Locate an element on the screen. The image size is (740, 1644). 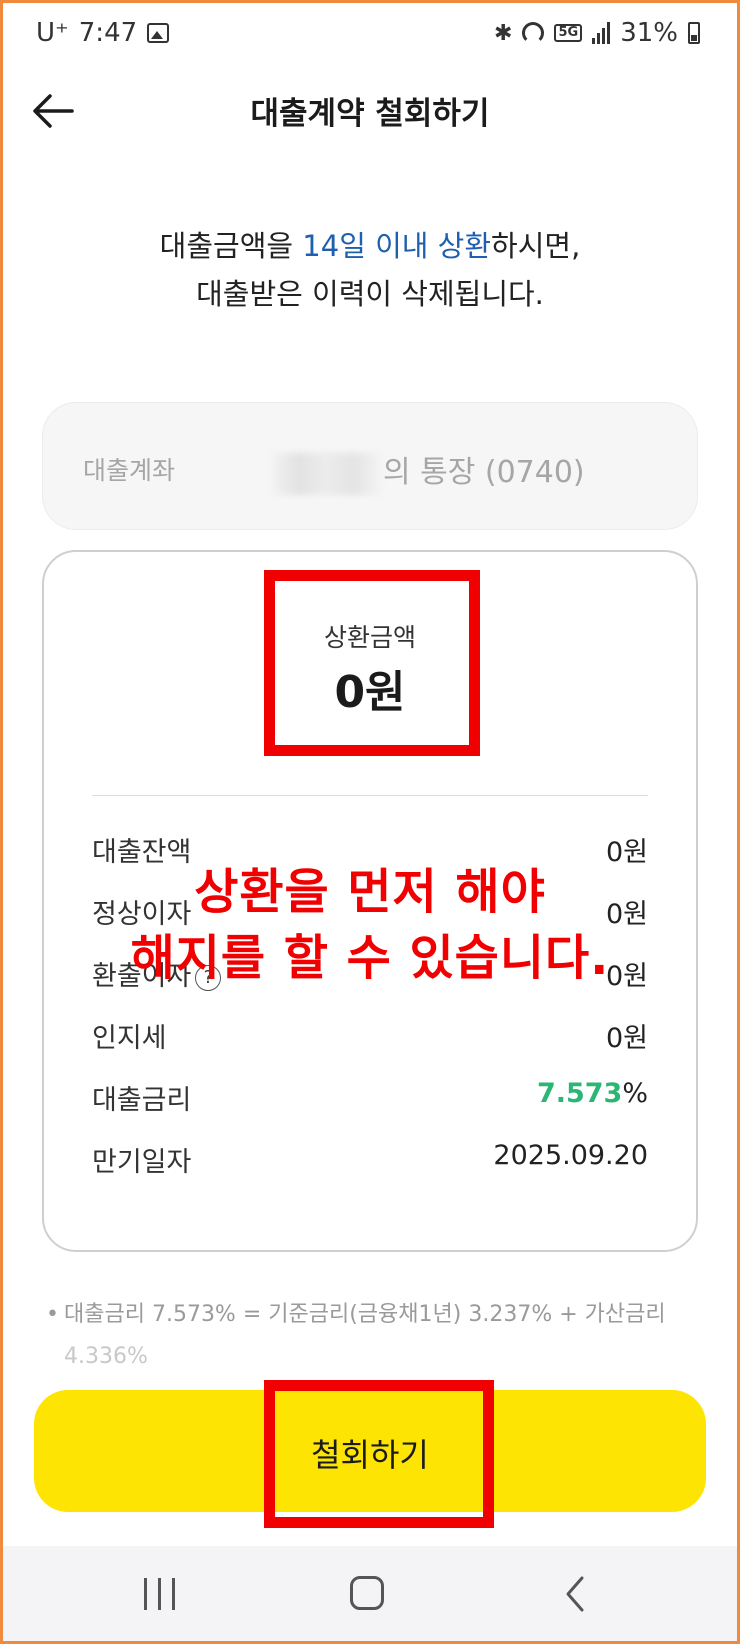
intro-suffix: 하시면, is located at coordinates (536, 246).